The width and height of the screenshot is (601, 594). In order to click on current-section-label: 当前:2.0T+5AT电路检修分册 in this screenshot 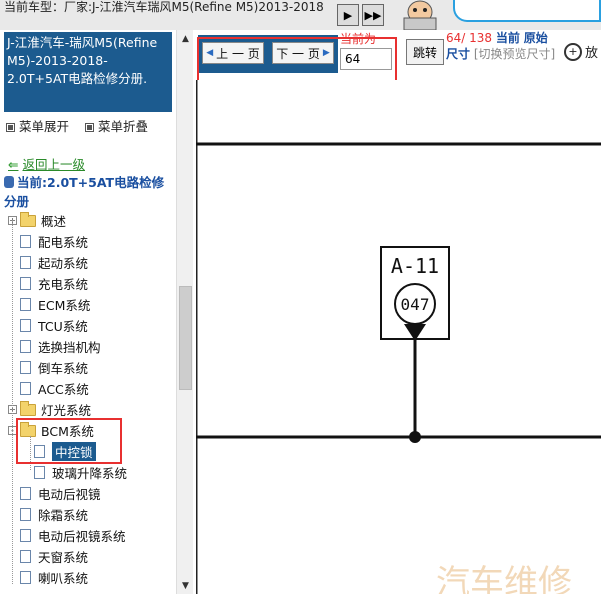, I will do `click(84, 192)`.